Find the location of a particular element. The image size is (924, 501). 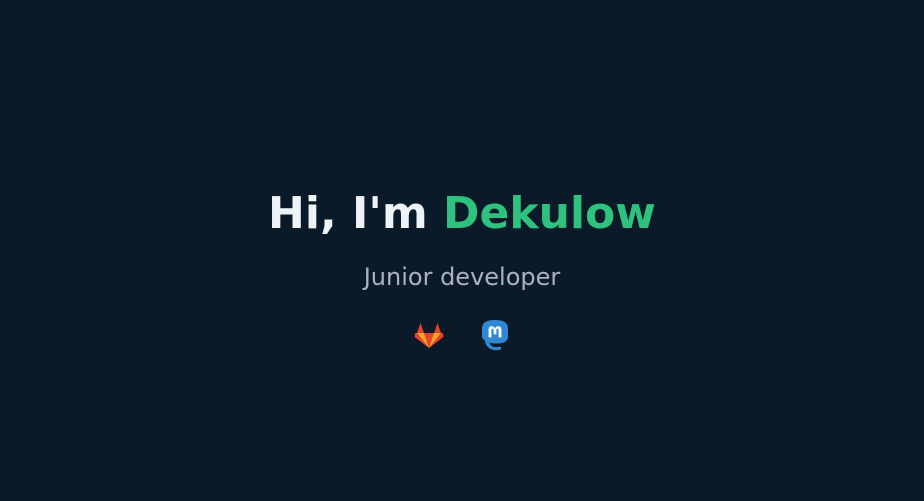

tagline: Junior developer is located at coordinates (462, 277).